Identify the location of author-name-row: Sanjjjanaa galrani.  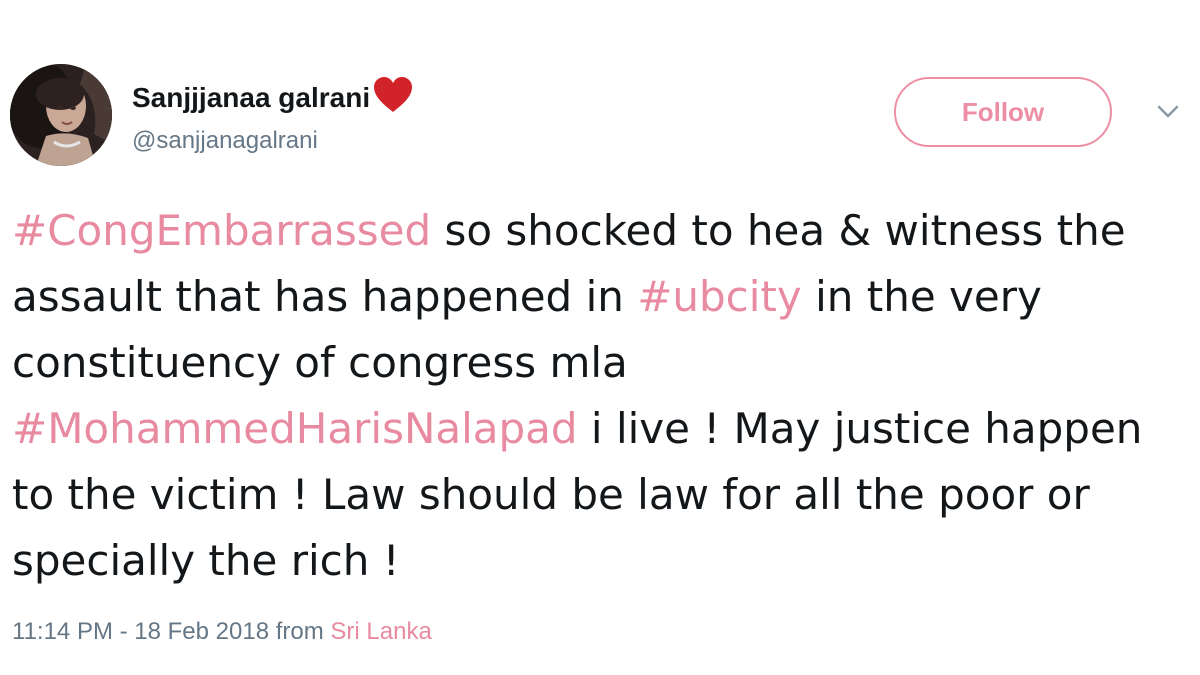
(273, 97).